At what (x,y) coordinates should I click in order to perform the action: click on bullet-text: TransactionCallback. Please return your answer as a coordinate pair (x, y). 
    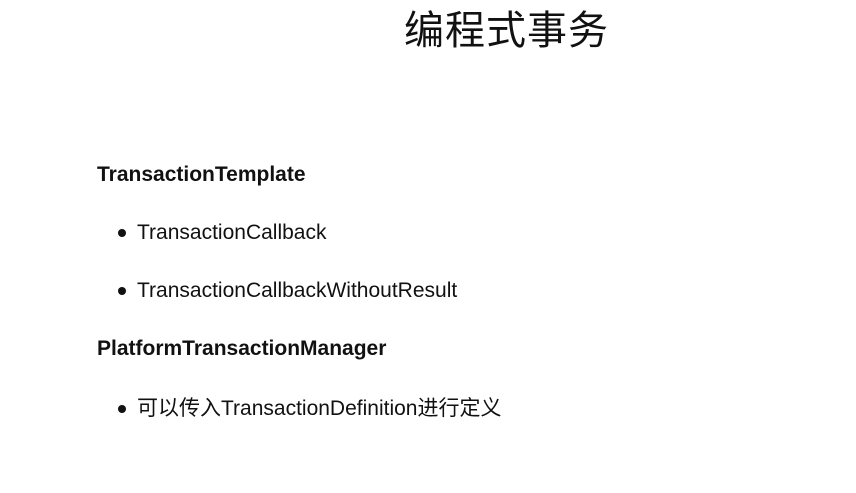
    Looking at the image, I should click on (232, 232).